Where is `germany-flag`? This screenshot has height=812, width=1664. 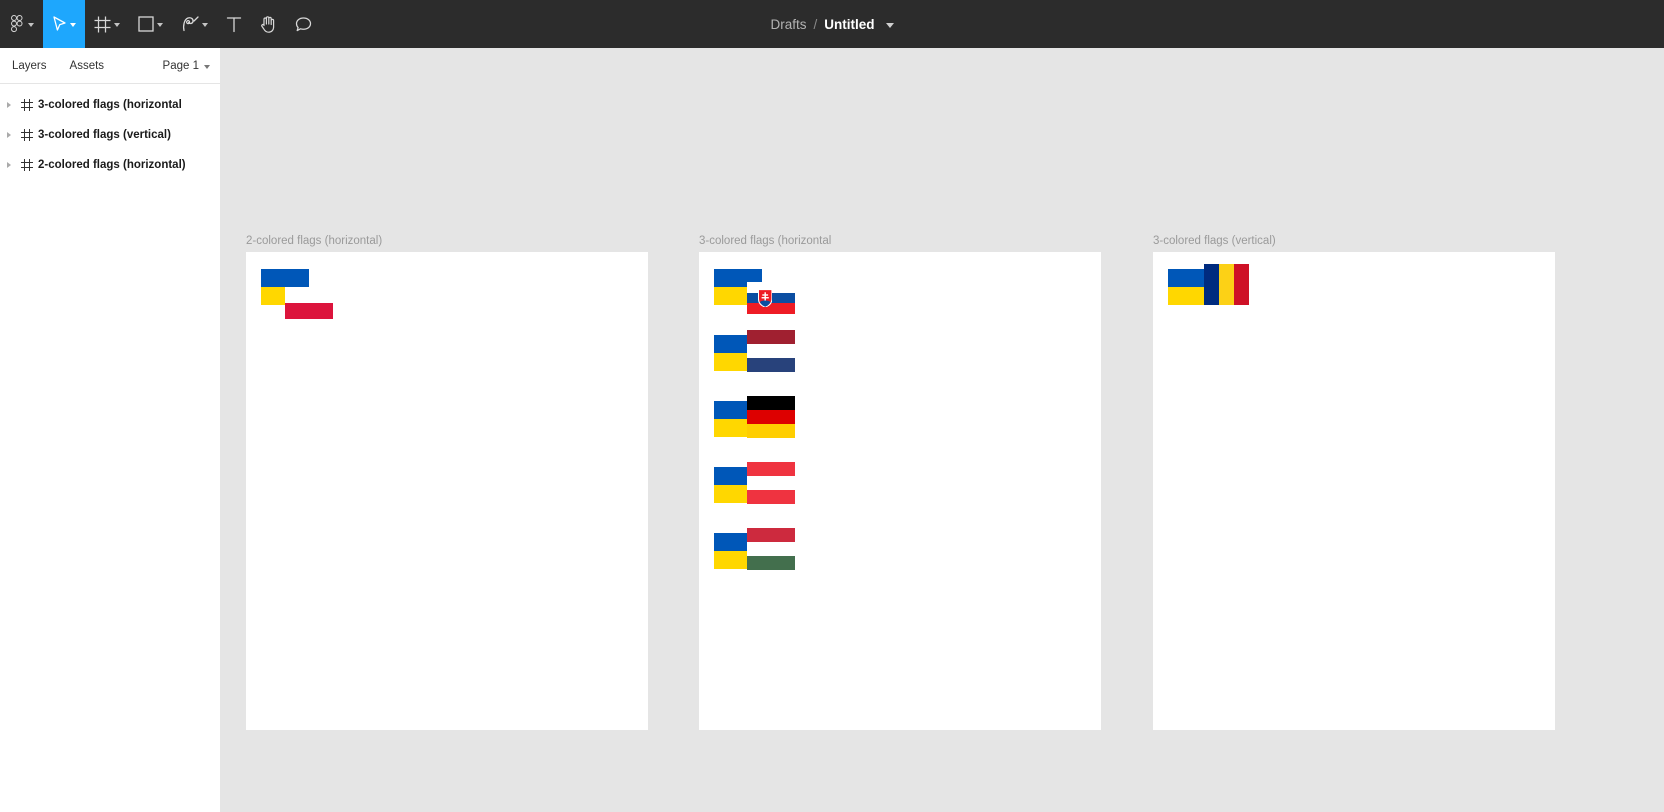 germany-flag is located at coordinates (771, 417).